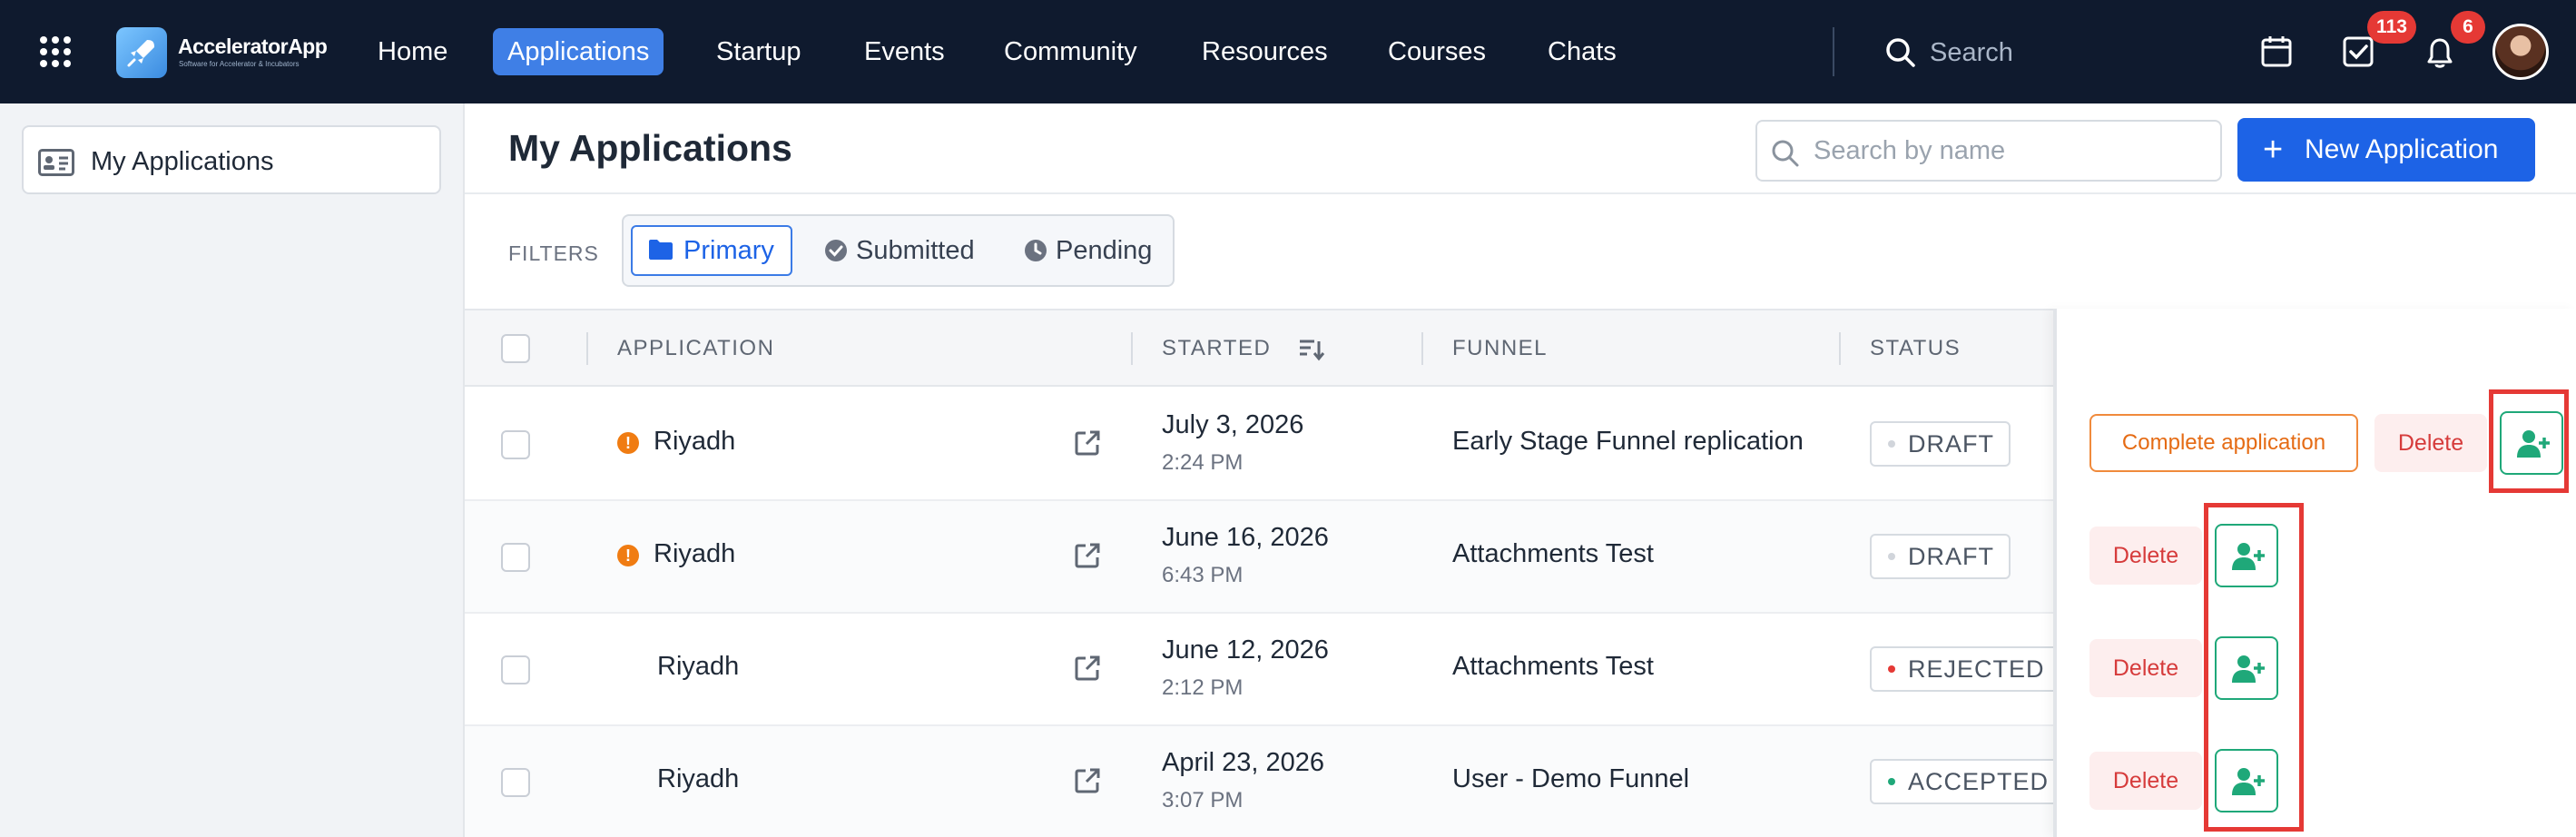  Describe the element at coordinates (1582, 51) in the screenshot. I see `nav-link-chats: Chats` at that location.